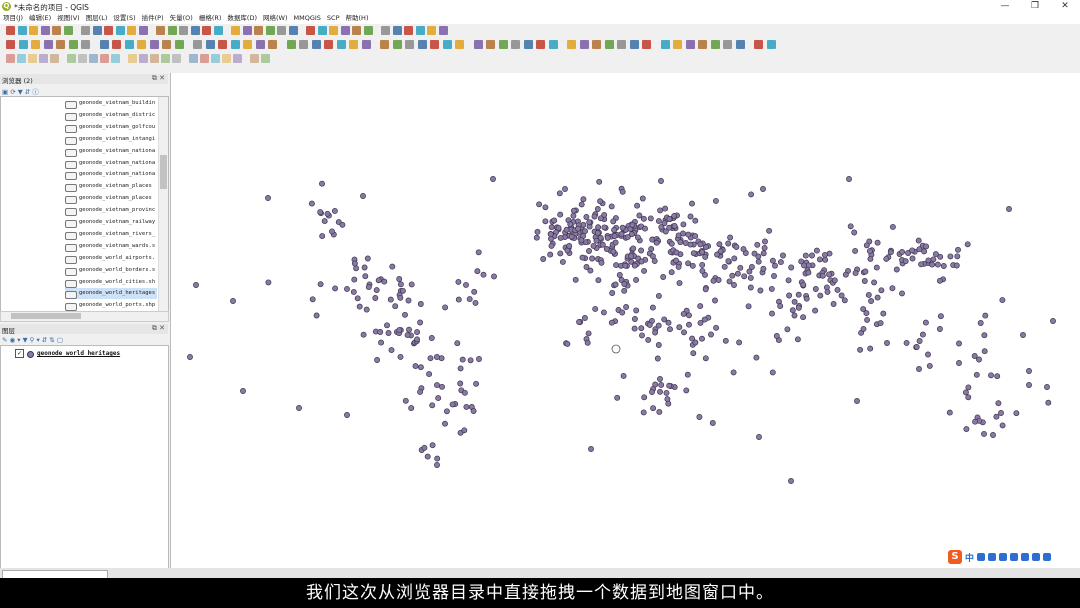 The width and height of the screenshot is (1080, 608). Describe the element at coordinates (111, 139) in the screenshot. I see `browser-item: geonode_vietnam_intangi` at that location.